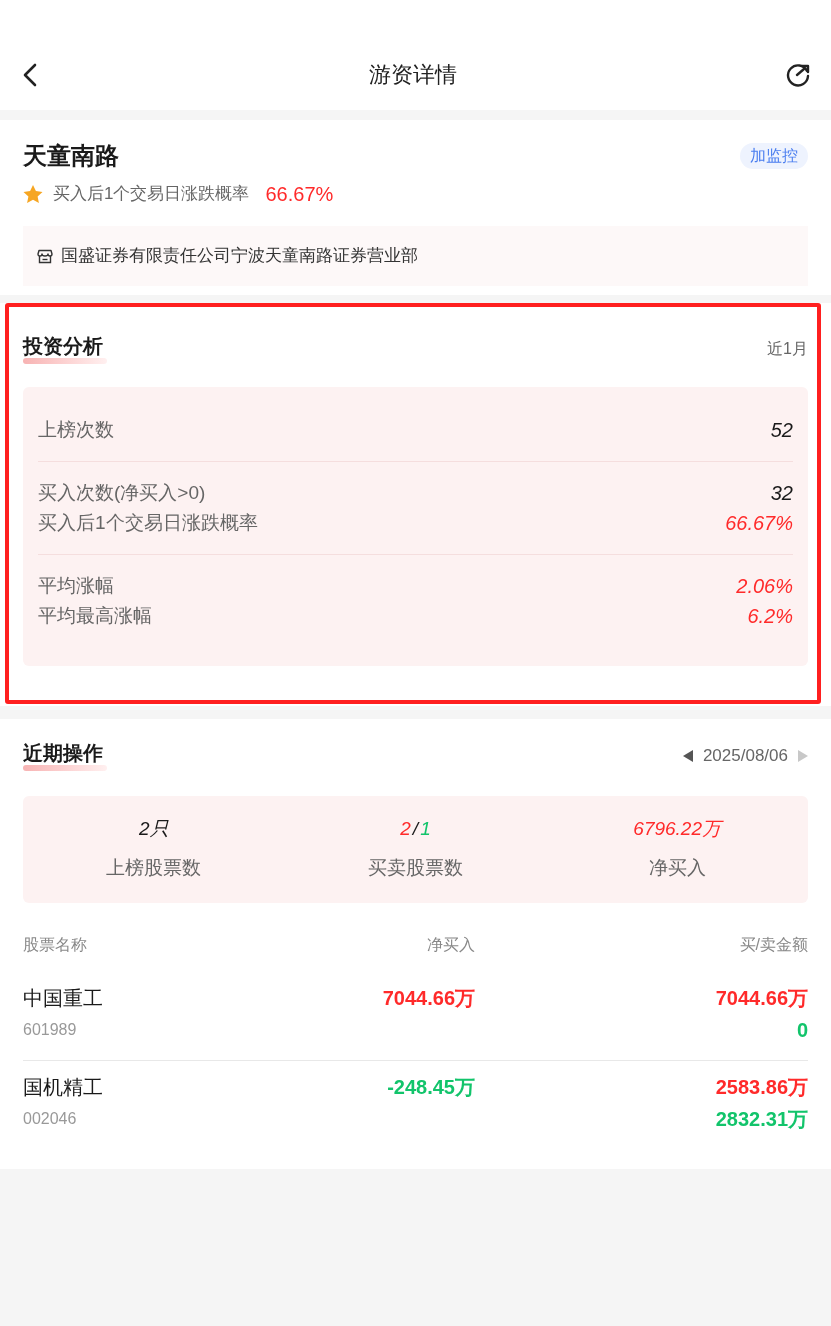 The width and height of the screenshot is (831, 1326). Describe the element at coordinates (798, 75) in the screenshot. I see `refresh-icon` at that location.